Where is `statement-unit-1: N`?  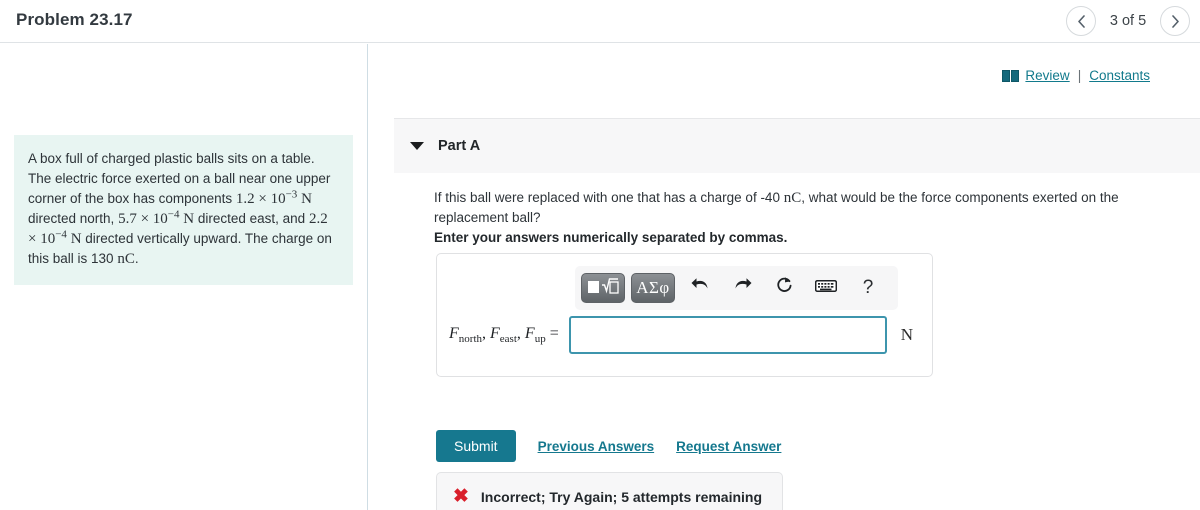
statement-unit-1: N is located at coordinates (306, 199).